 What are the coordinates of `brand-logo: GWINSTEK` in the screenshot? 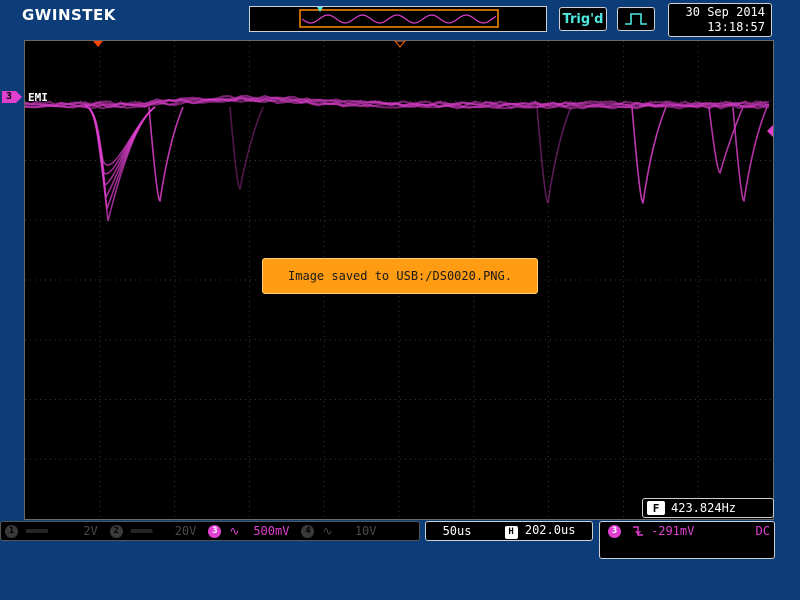 It's located at (69, 15).